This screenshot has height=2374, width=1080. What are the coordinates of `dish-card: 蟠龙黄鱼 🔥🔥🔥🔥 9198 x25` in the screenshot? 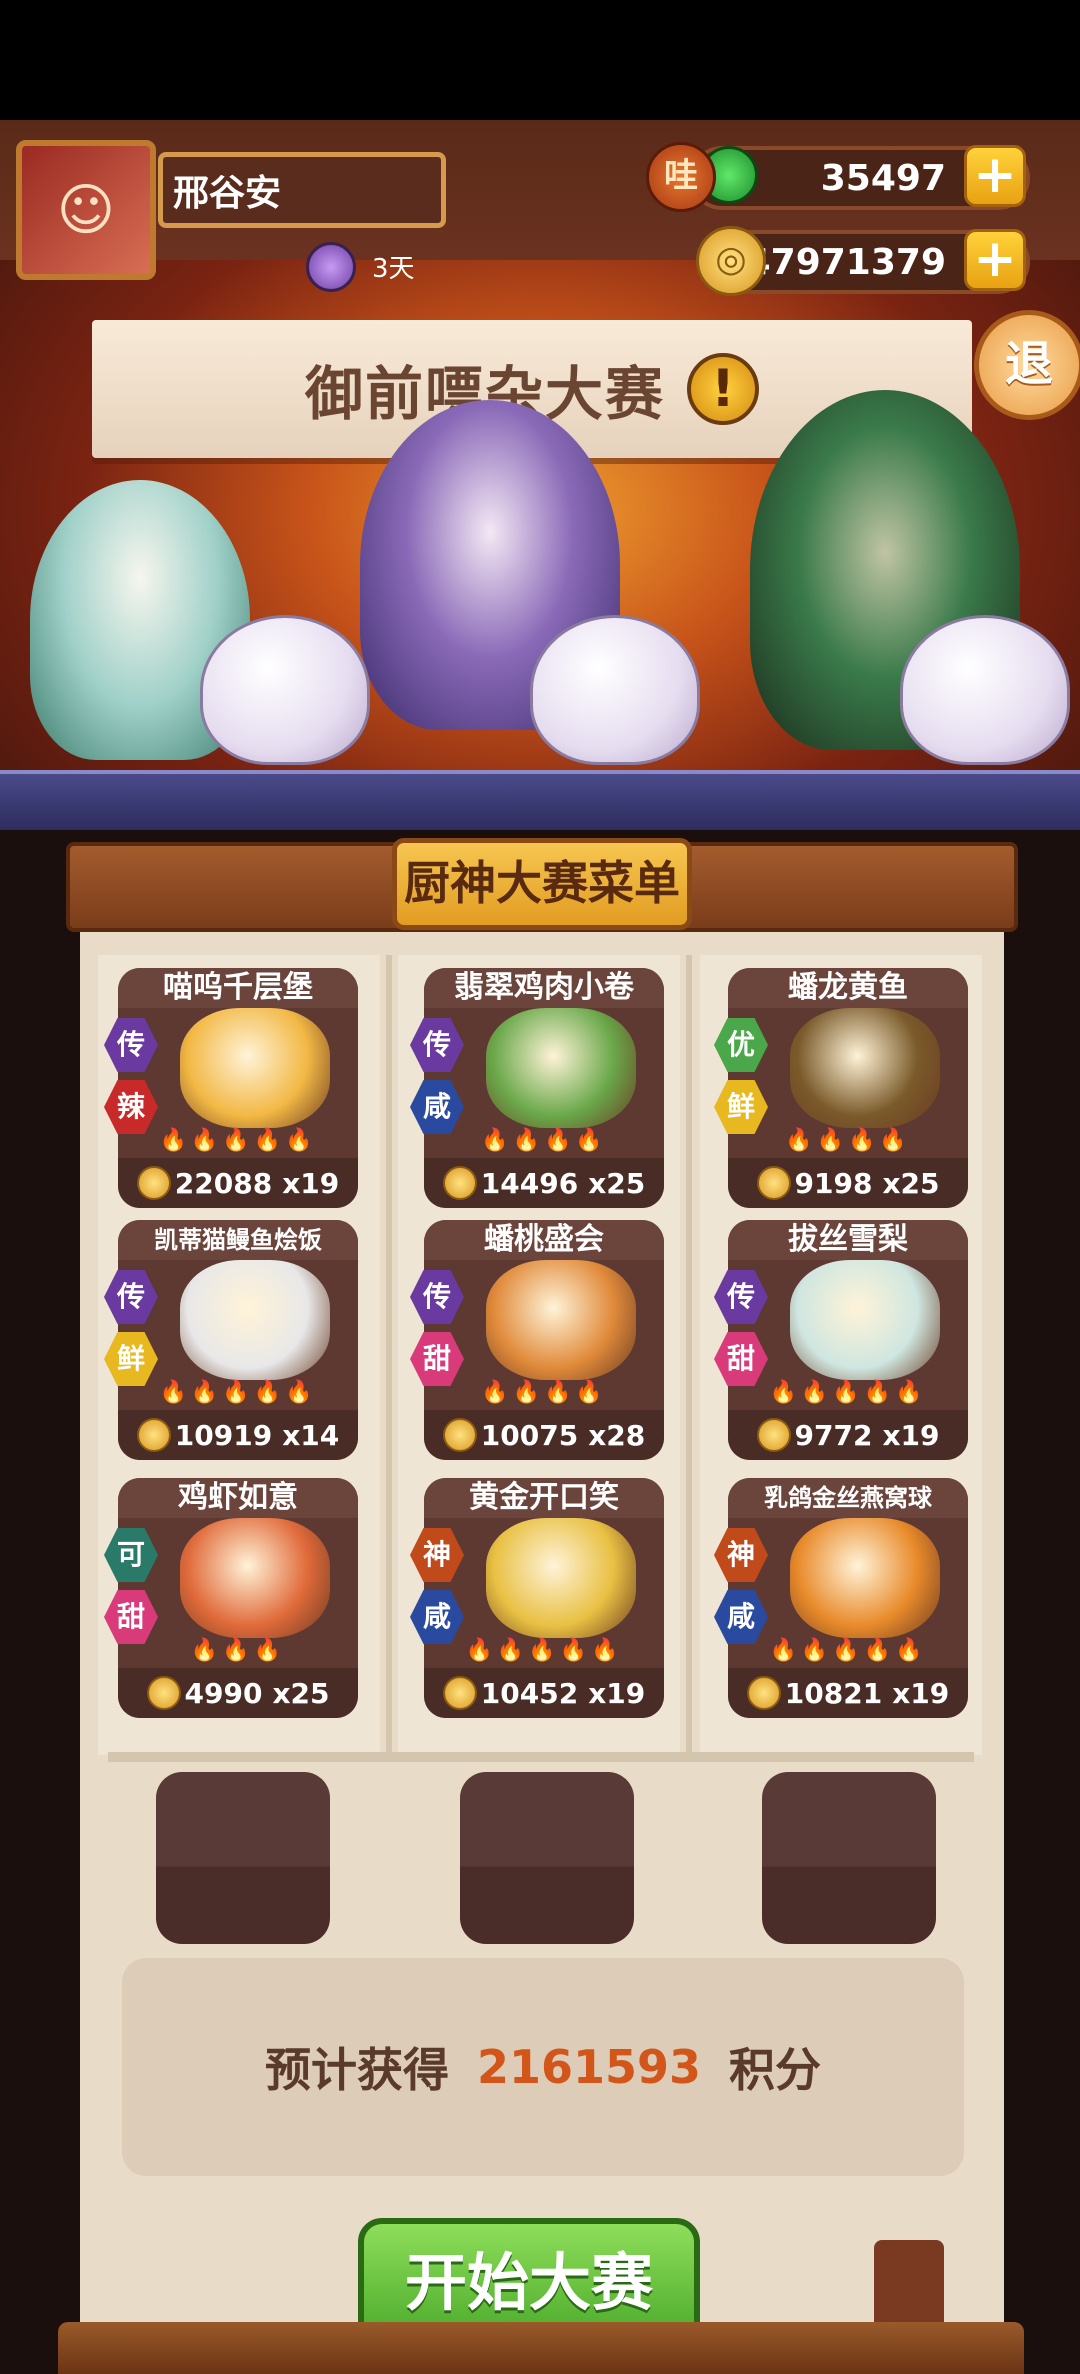 It's located at (848, 1088).